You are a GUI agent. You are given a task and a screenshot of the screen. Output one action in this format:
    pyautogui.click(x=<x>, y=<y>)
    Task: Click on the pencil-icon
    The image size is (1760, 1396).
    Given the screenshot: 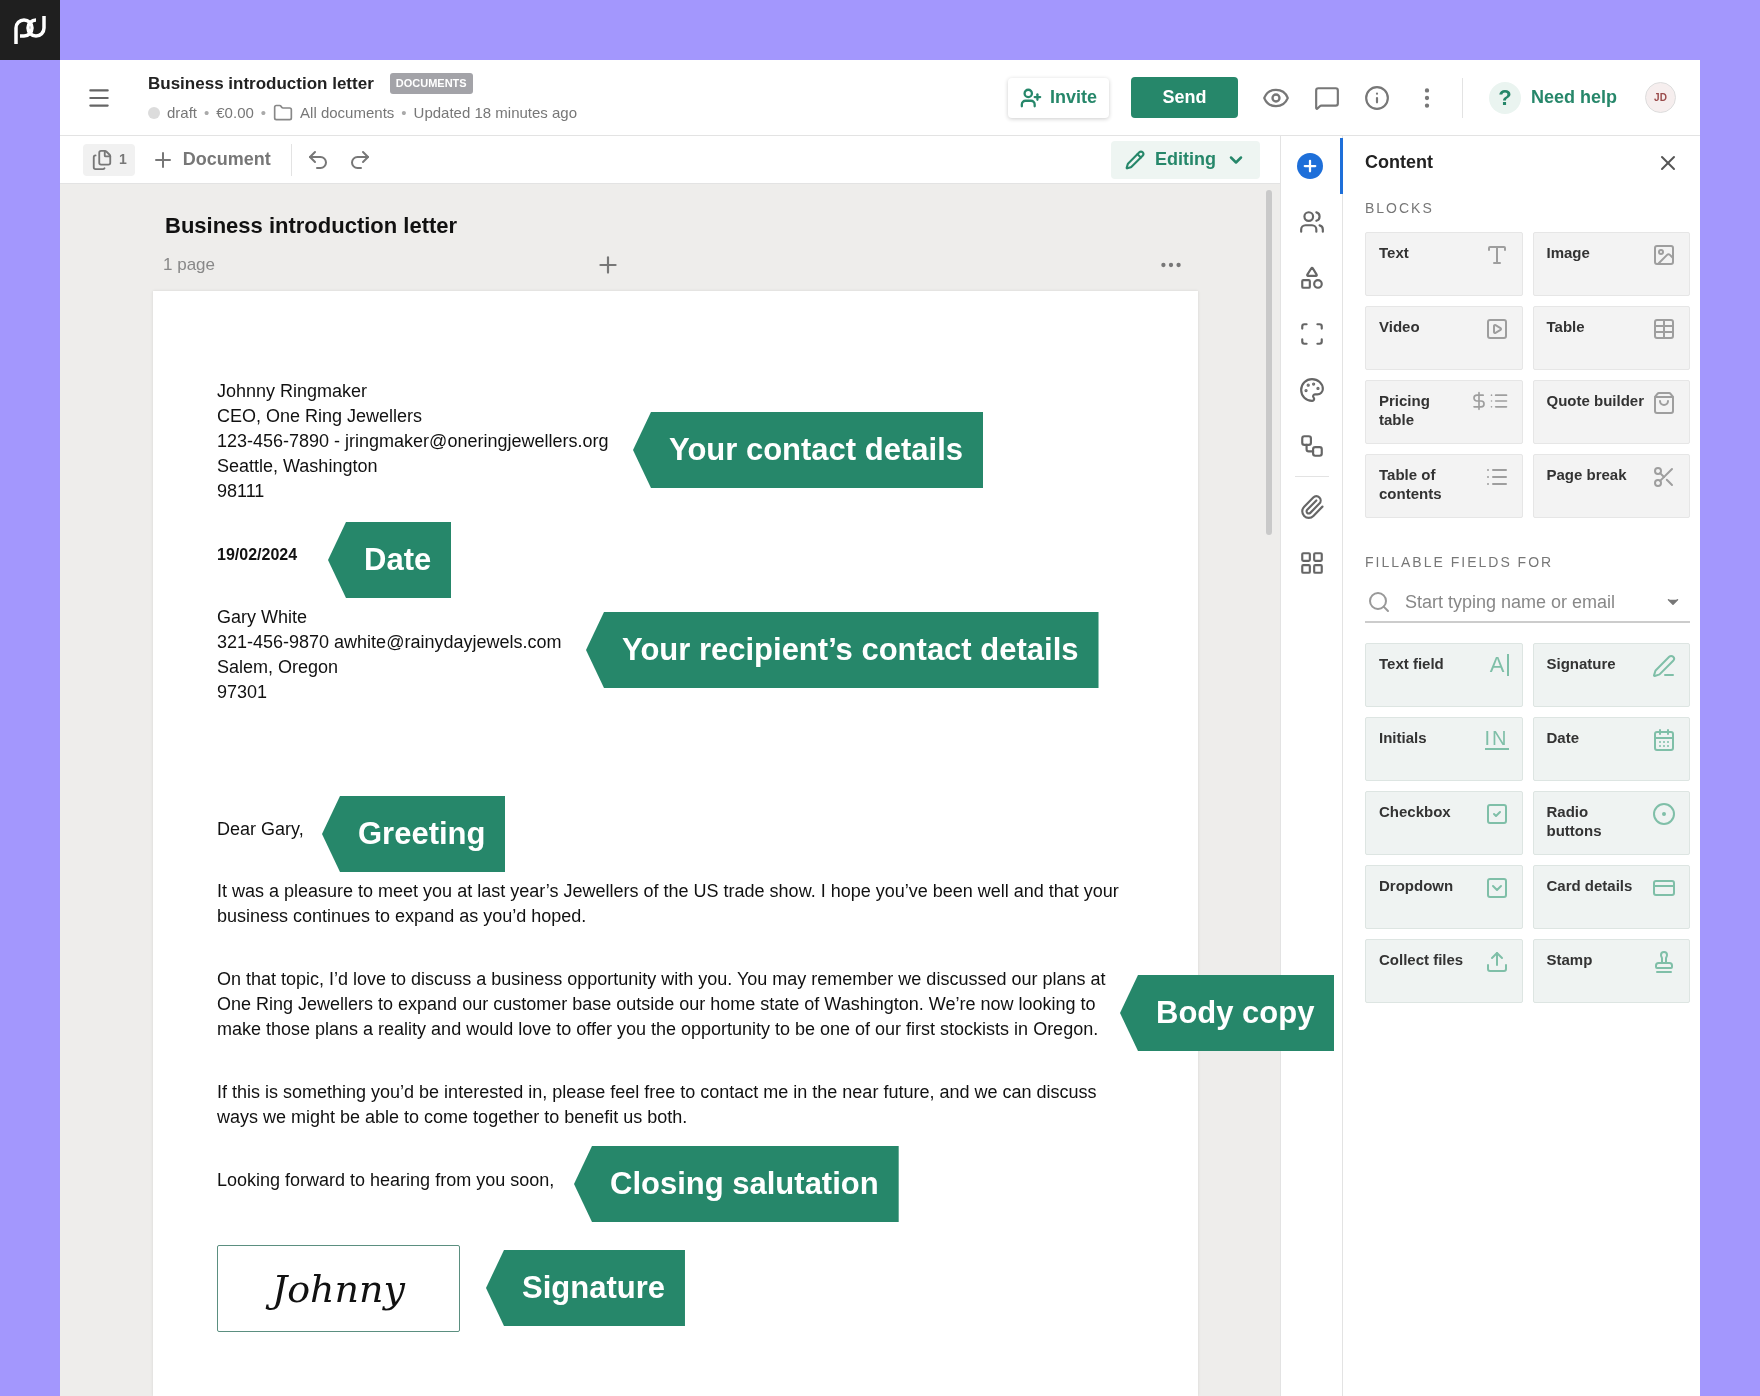 What is the action you would take?
    pyautogui.click(x=1135, y=159)
    